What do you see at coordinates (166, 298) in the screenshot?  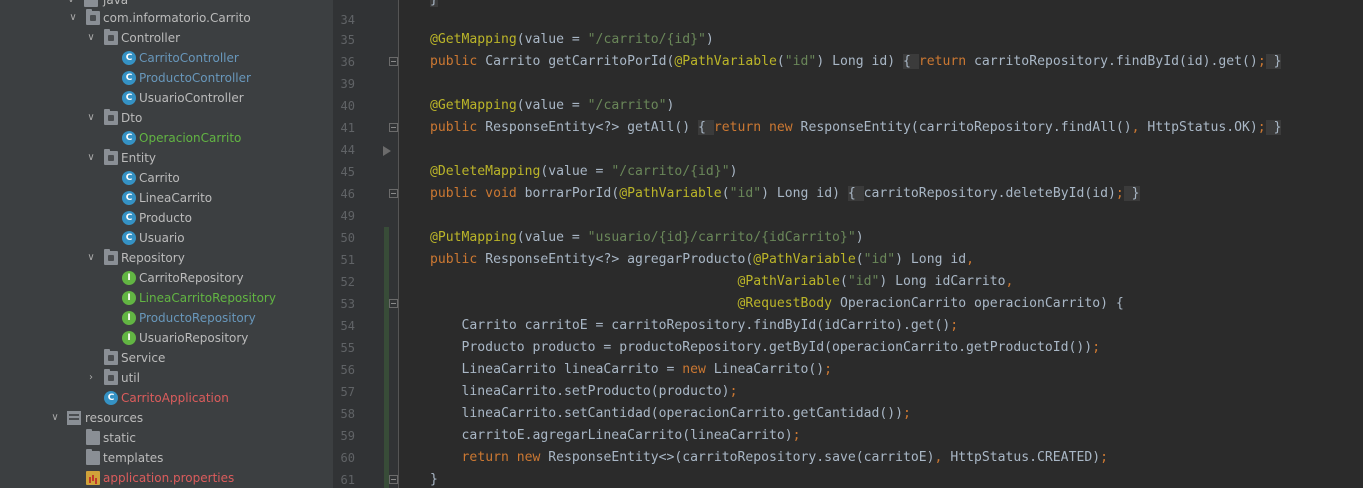 I see `tree-item: I LineaCarritoRepository` at bounding box center [166, 298].